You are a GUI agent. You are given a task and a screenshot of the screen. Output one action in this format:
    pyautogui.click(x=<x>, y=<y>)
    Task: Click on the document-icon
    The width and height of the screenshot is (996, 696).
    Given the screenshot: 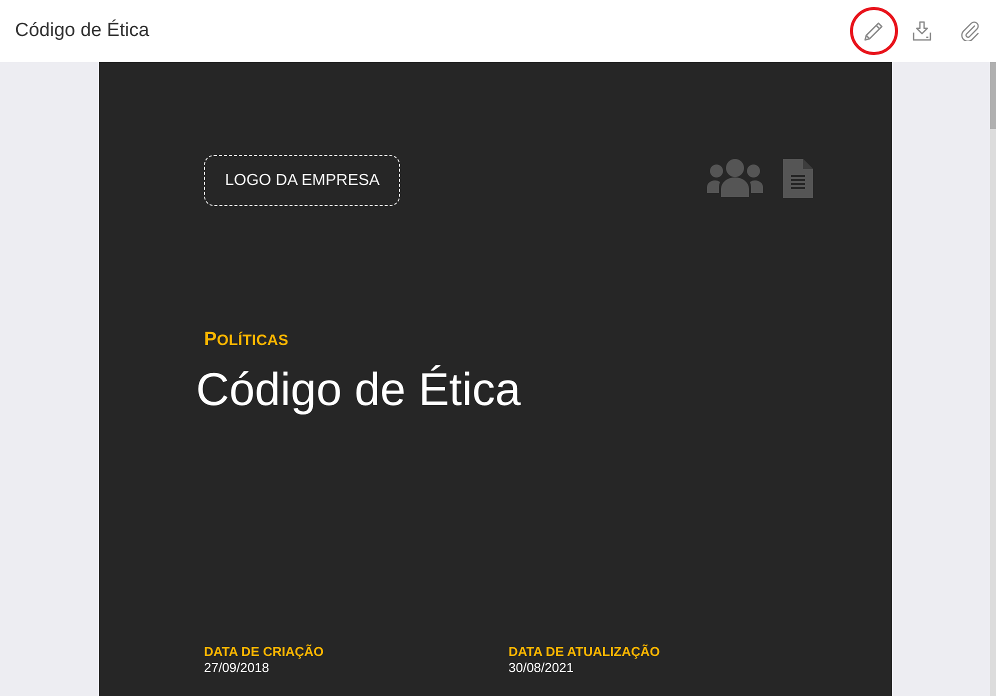 What is the action you would take?
    pyautogui.click(x=798, y=178)
    